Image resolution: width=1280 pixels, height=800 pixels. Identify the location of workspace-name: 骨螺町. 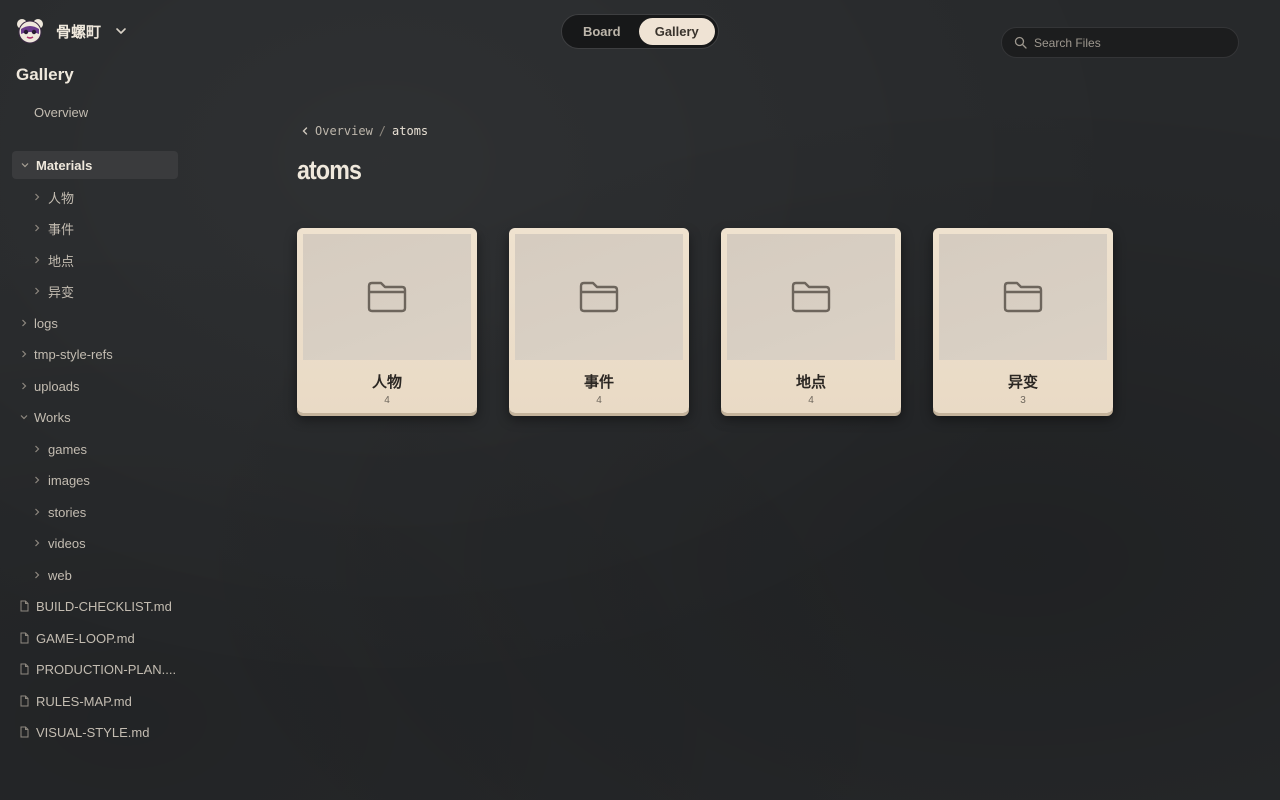
(79, 31).